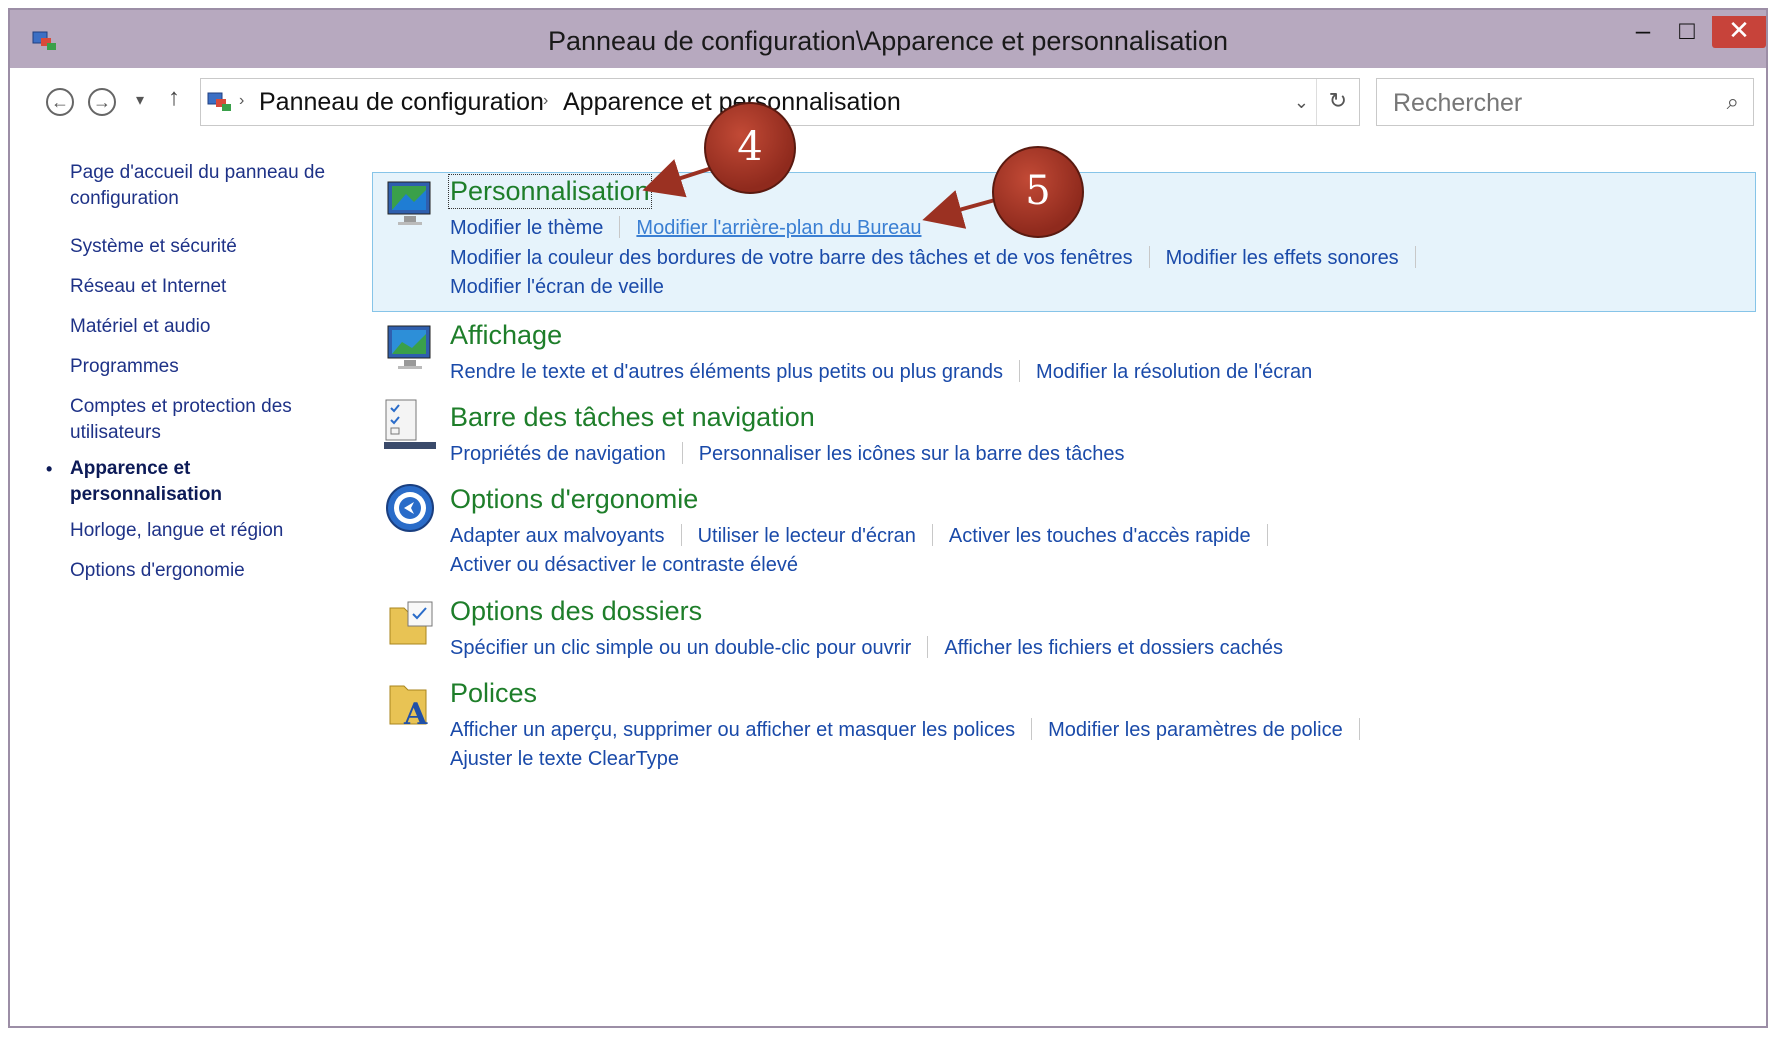  I want to click on control-panel-icon, so click(219, 101).